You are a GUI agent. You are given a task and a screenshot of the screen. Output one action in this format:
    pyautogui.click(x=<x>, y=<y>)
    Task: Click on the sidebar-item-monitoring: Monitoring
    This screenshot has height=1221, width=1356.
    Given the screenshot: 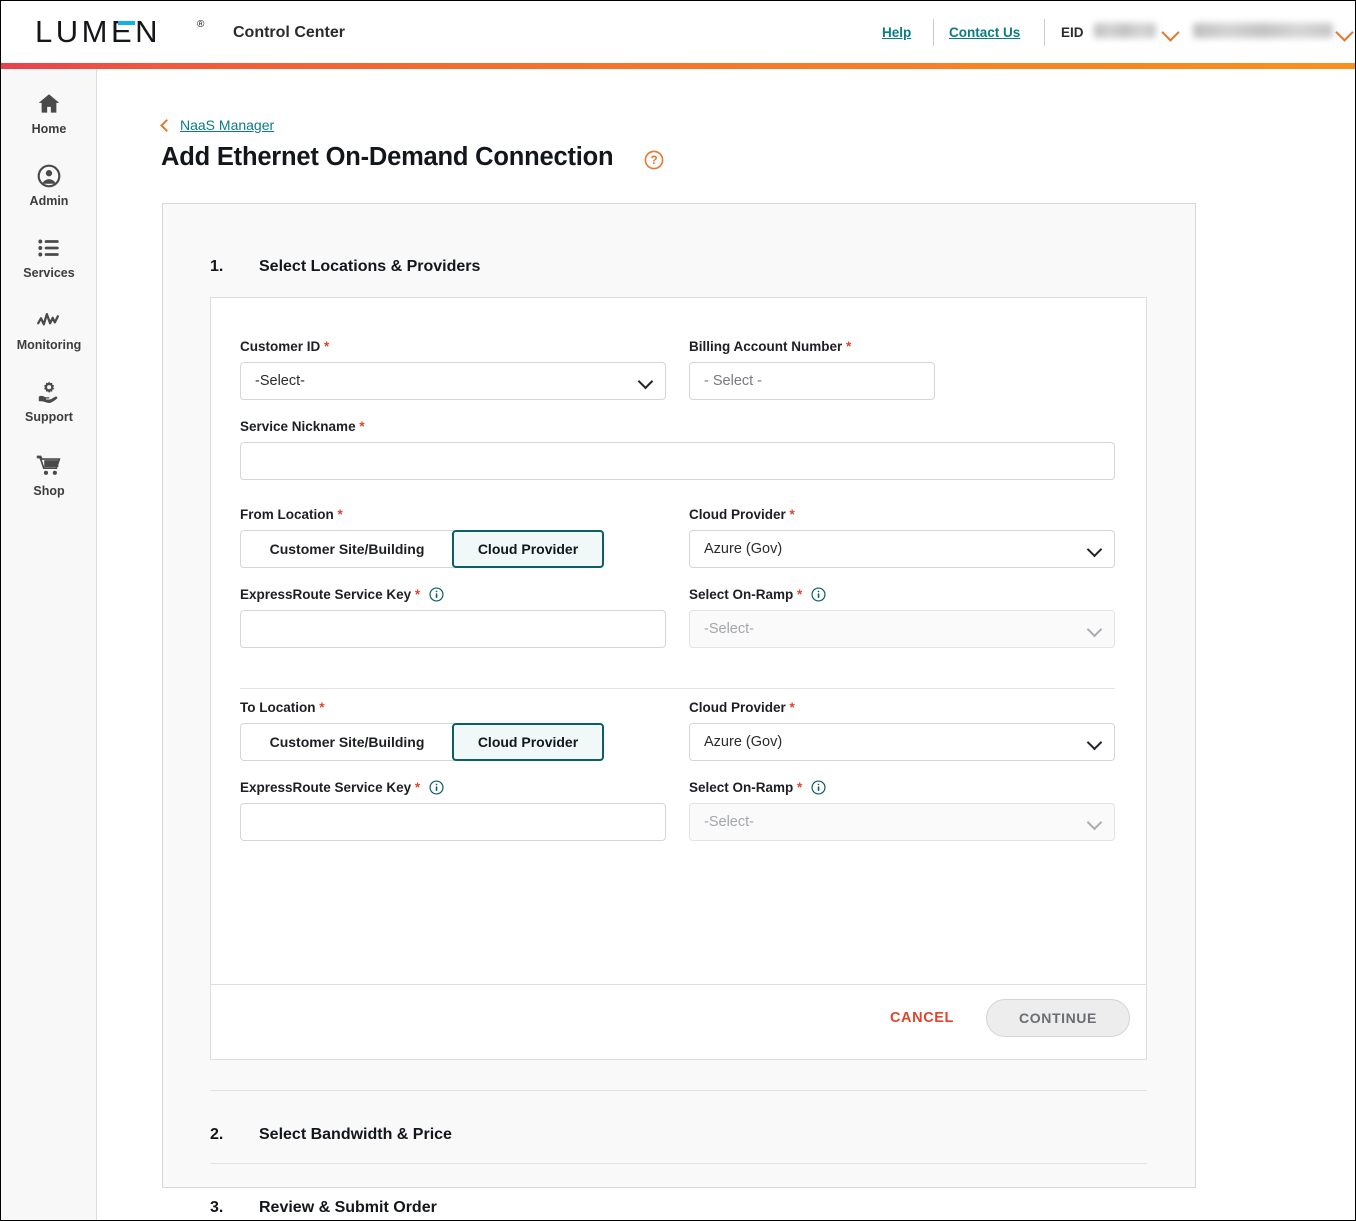 What is the action you would take?
    pyautogui.click(x=49, y=329)
    